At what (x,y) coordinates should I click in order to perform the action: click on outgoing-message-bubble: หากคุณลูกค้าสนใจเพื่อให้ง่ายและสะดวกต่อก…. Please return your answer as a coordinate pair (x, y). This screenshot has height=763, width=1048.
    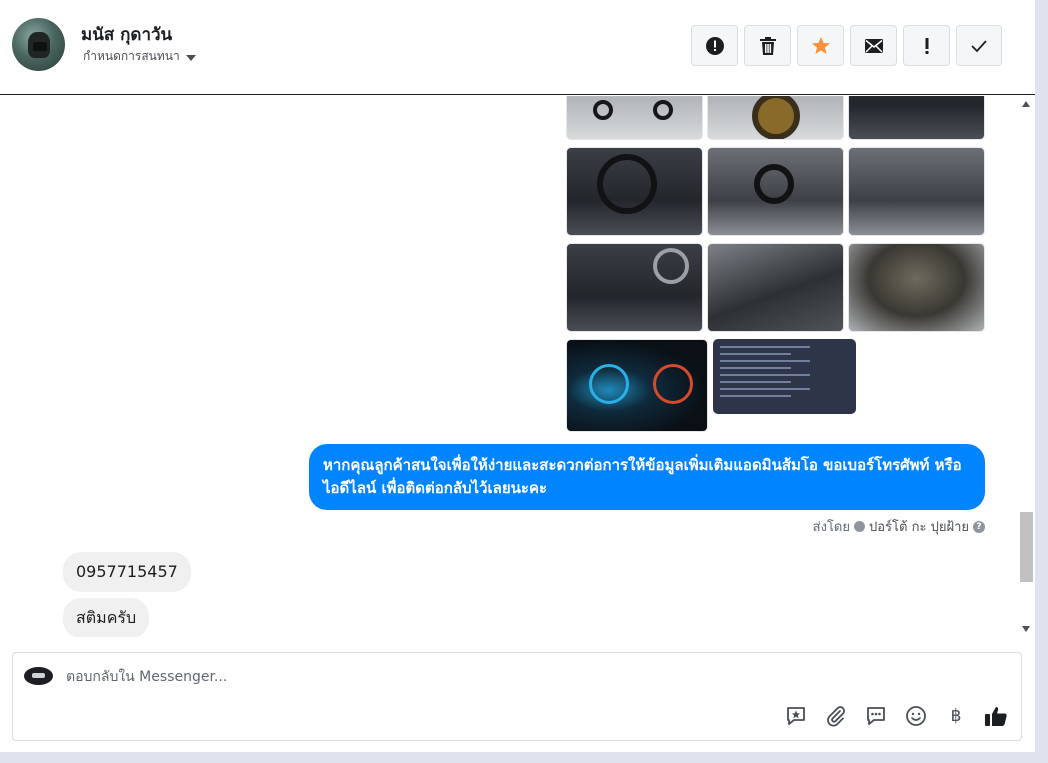
    Looking at the image, I should click on (647, 477).